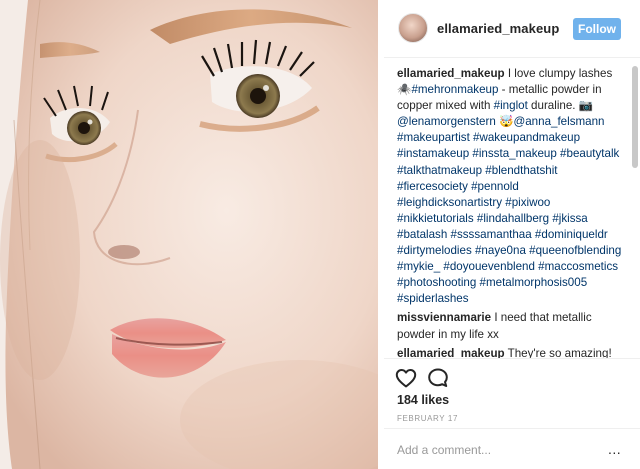 The image size is (640, 469). I want to click on scrollbar-thumb, so click(635, 117).